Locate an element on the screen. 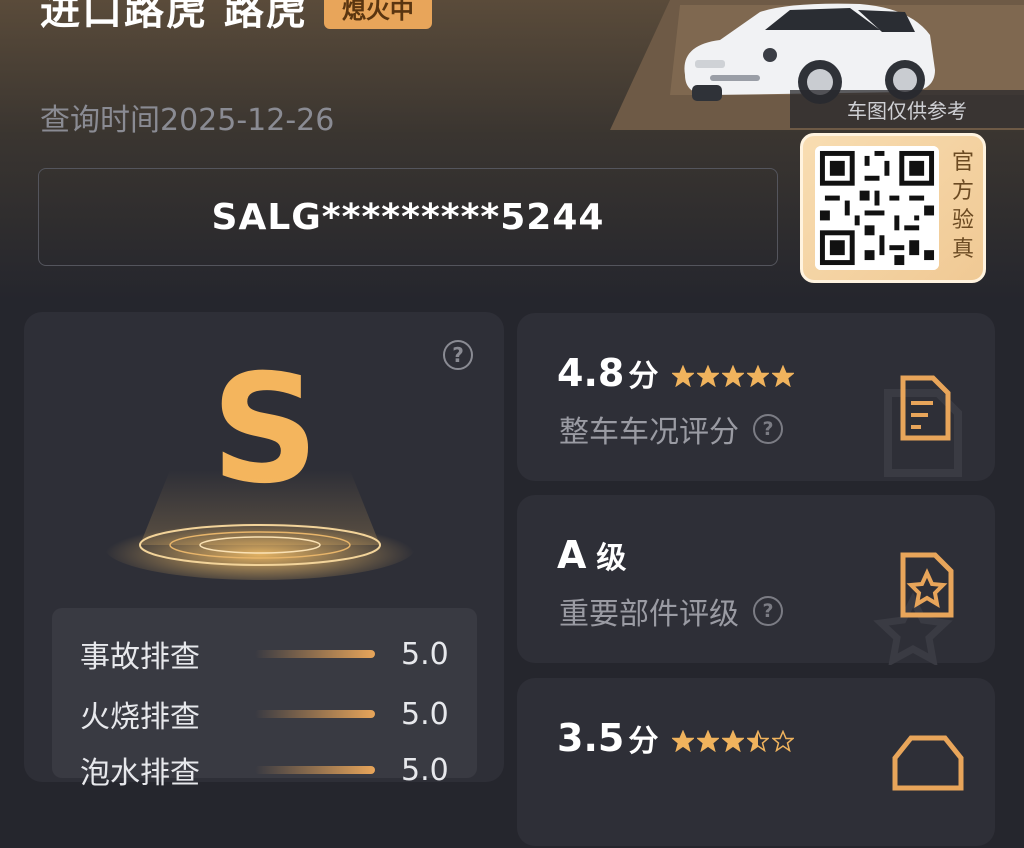 This screenshot has width=1024, height=848. card-label: 整车车况评分 is located at coordinates (649, 432).